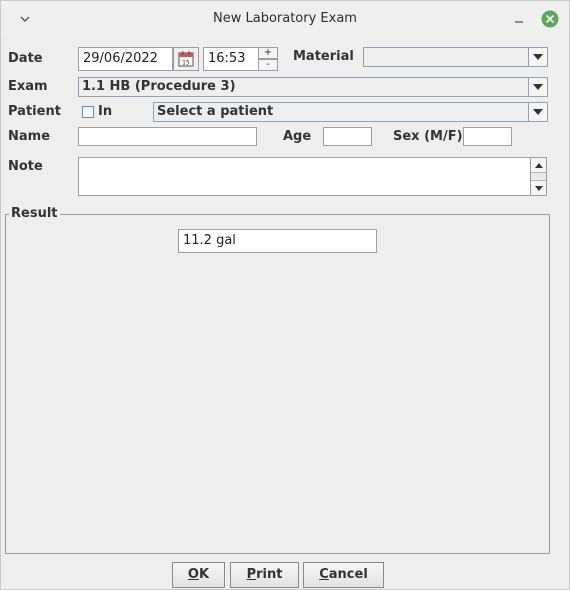  I want to click on ok-mnemonic: O, so click(193, 574).